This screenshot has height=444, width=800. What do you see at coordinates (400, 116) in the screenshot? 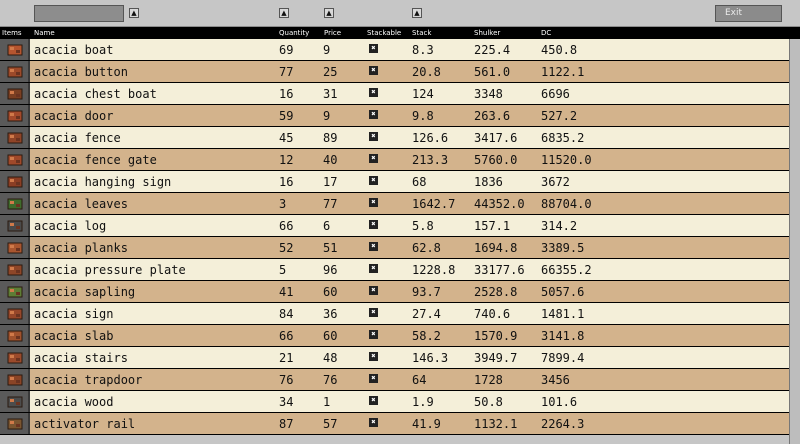
I see `table-row: acacia door 59 9 ✖ 9.8 263.6 527.2` at bounding box center [400, 116].